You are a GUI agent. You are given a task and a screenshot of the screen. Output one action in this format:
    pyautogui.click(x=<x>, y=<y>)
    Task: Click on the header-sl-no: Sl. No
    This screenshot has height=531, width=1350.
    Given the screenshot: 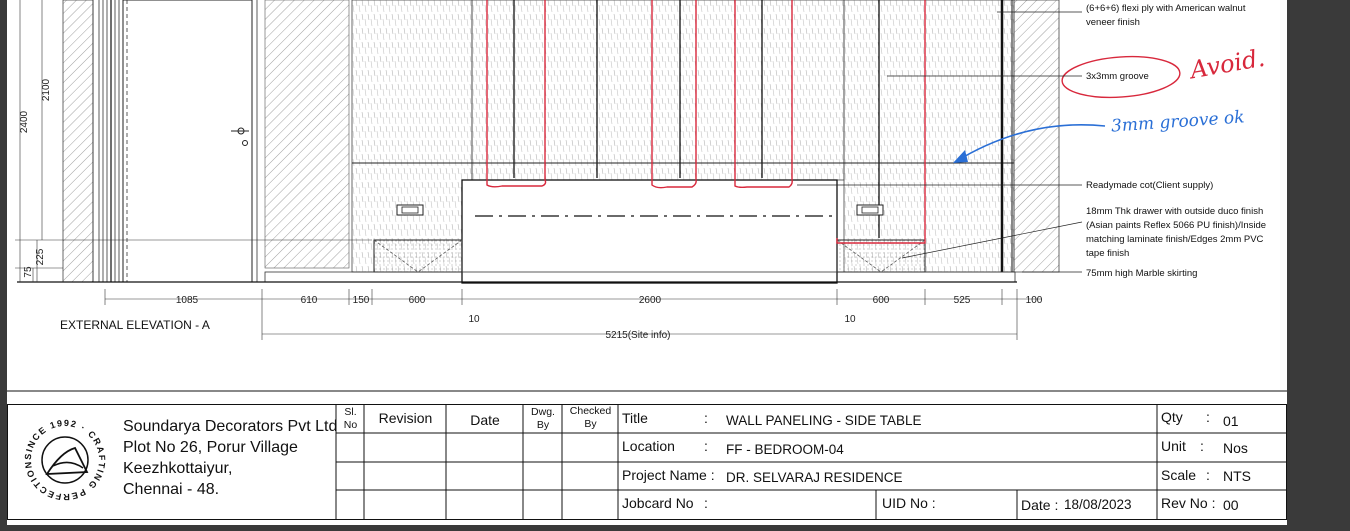 What is the action you would take?
    pyautogui.click(x=350, y=418)
    